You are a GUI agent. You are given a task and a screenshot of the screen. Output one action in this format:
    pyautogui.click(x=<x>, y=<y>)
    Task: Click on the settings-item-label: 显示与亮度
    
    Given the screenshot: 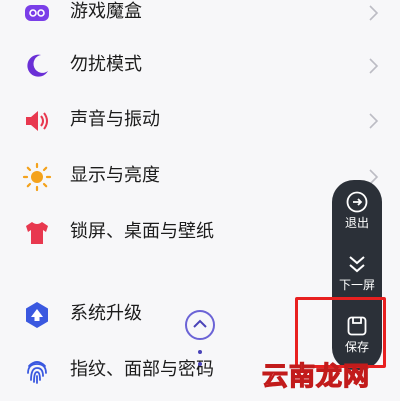 What is the action you would take?
    pyautogui.click(x=115, y=175)
    